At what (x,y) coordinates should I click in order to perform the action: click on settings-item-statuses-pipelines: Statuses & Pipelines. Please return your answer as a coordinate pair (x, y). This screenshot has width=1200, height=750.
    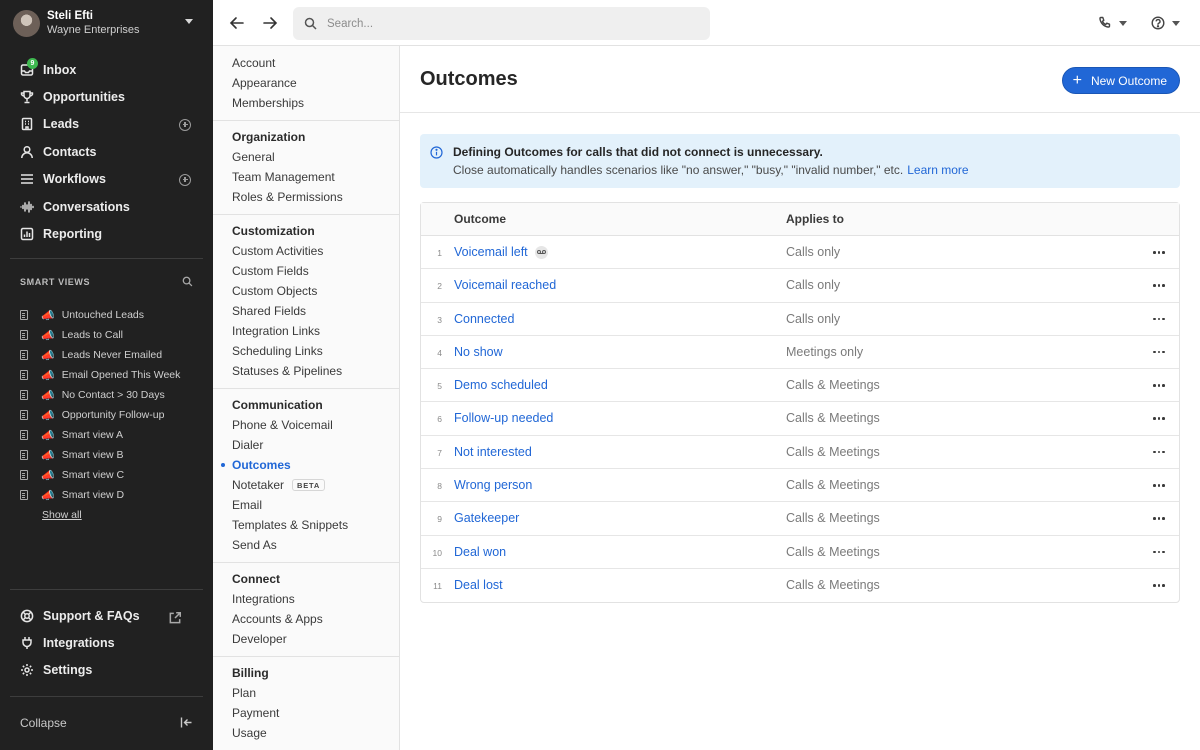
    Looking at the image, I should click on (306, 371).